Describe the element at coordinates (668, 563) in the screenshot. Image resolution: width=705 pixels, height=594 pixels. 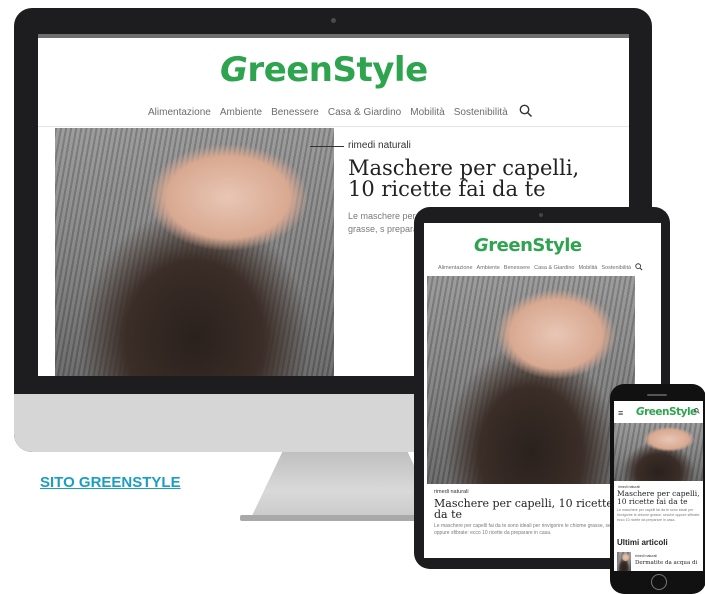
I see `list-item-title: Dermatite da acqua di` at that location.